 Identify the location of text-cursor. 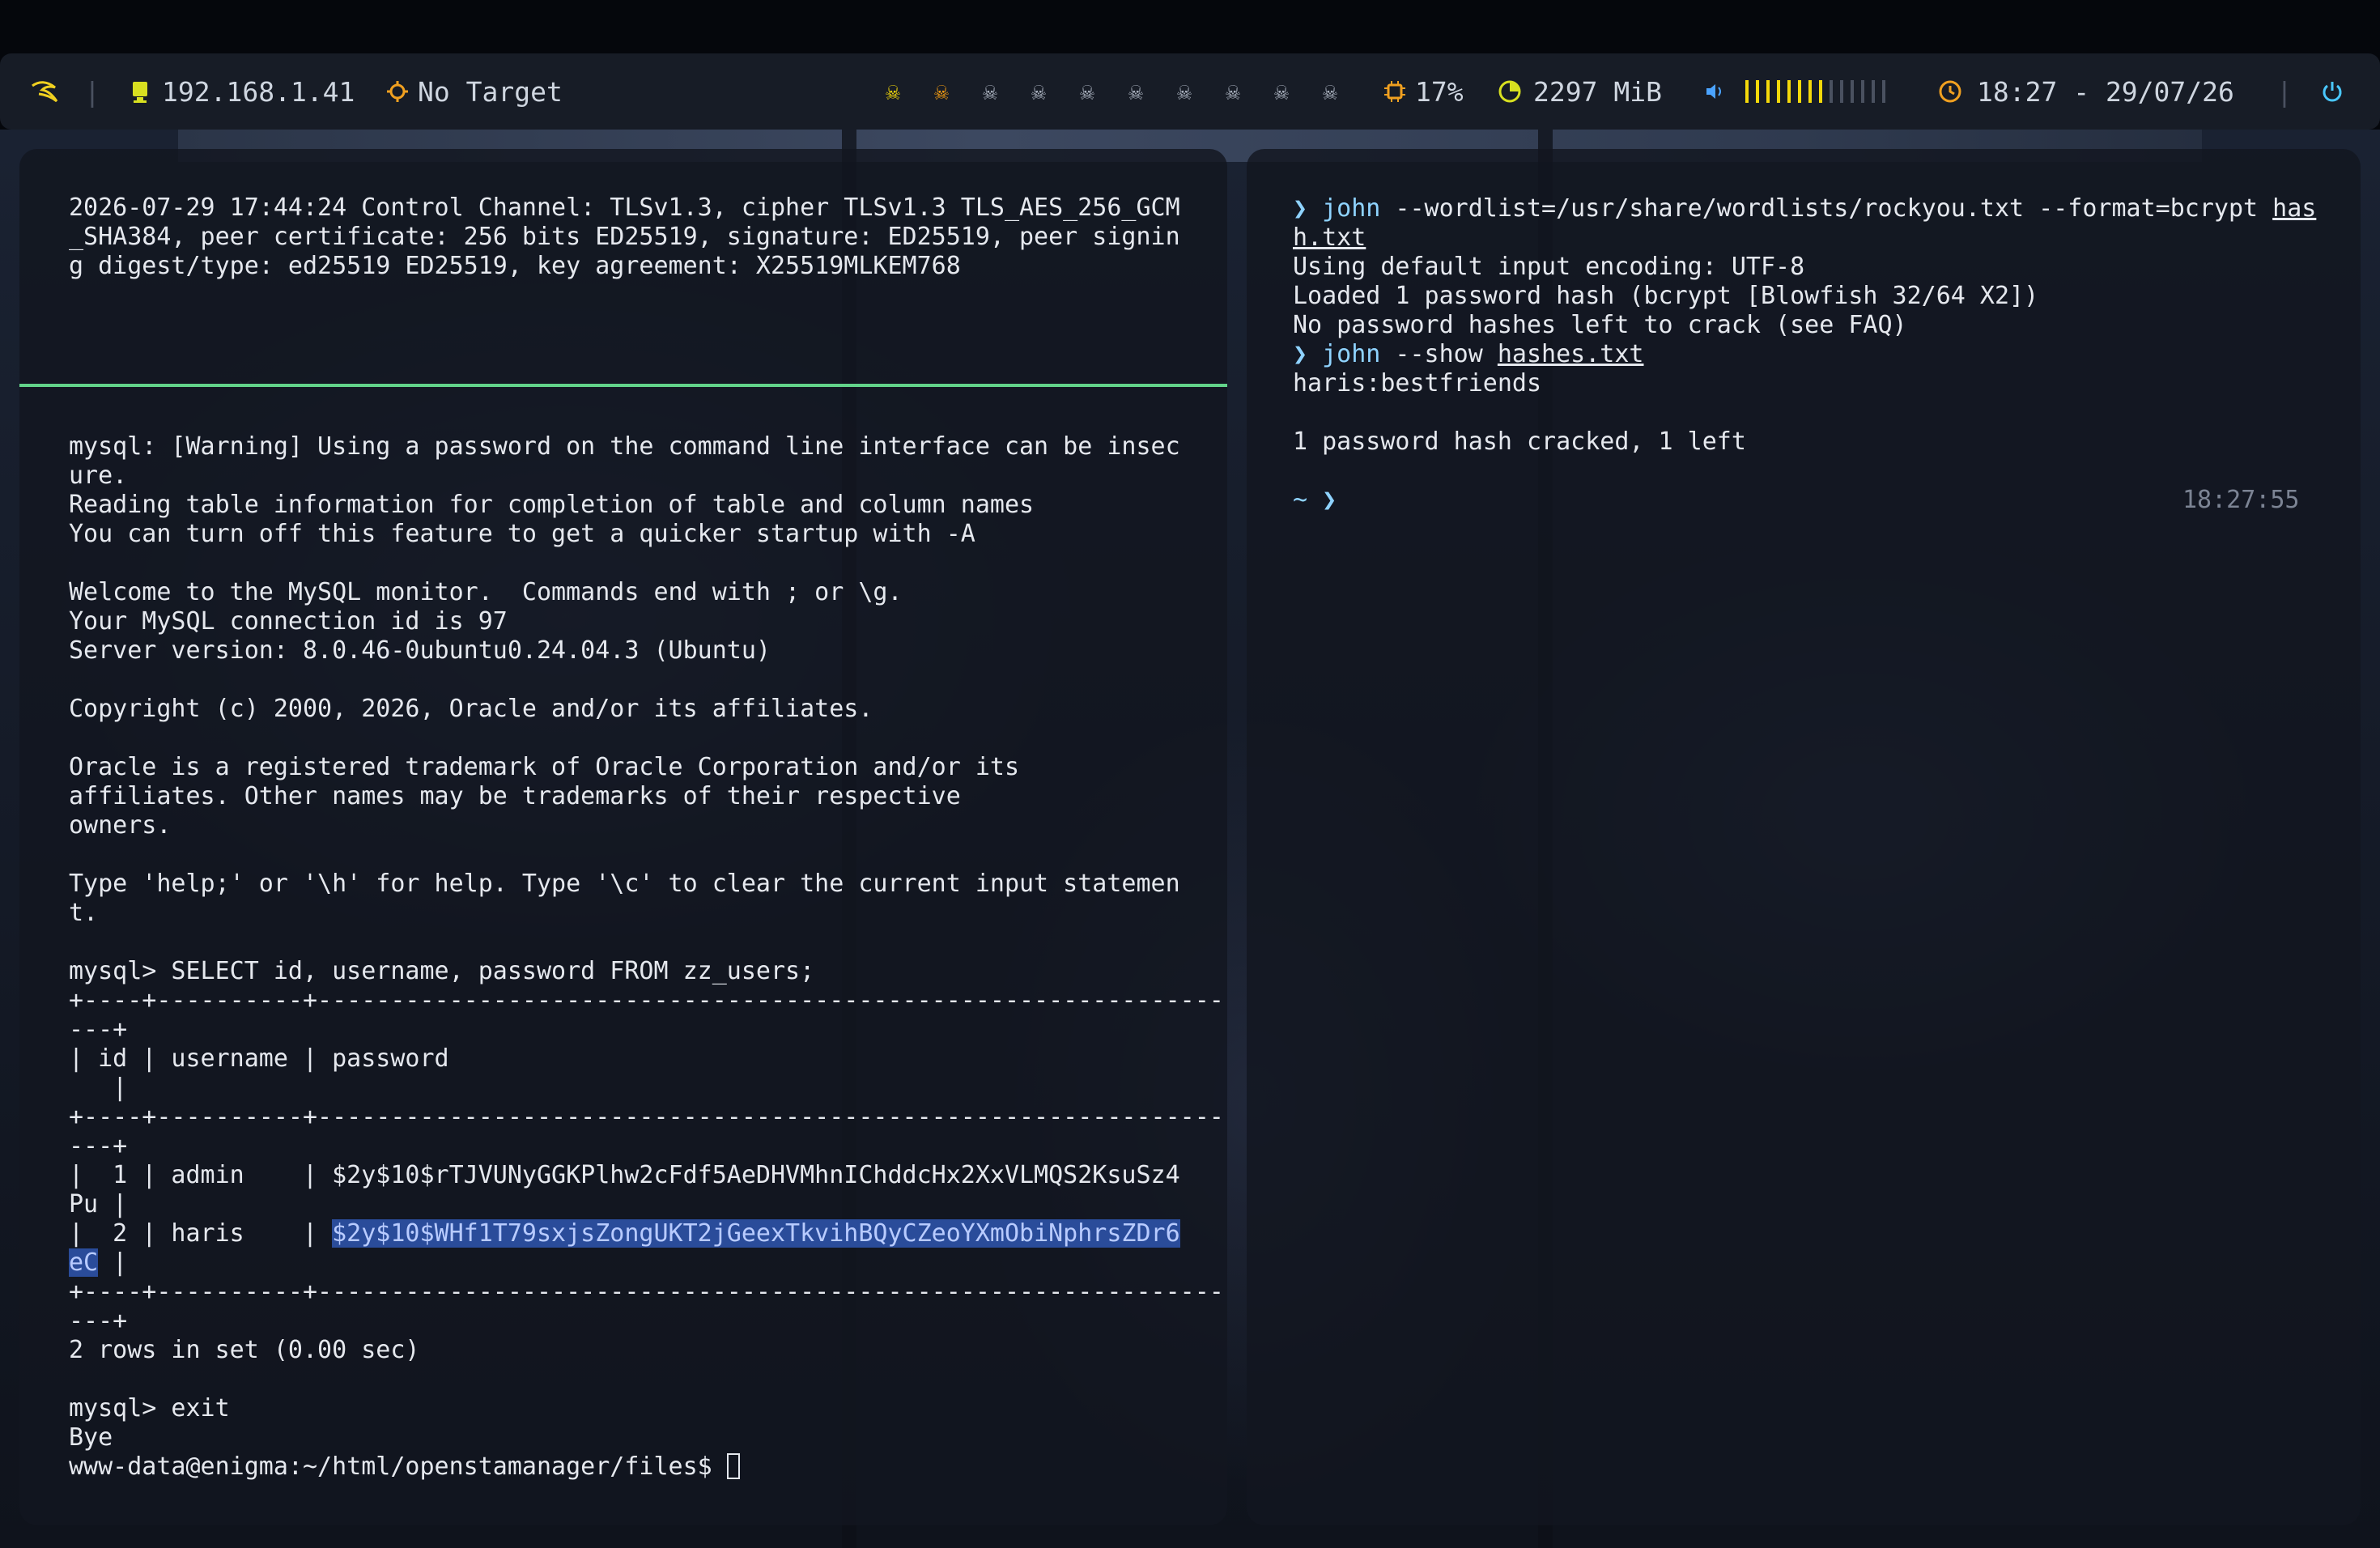
(733, 1466).